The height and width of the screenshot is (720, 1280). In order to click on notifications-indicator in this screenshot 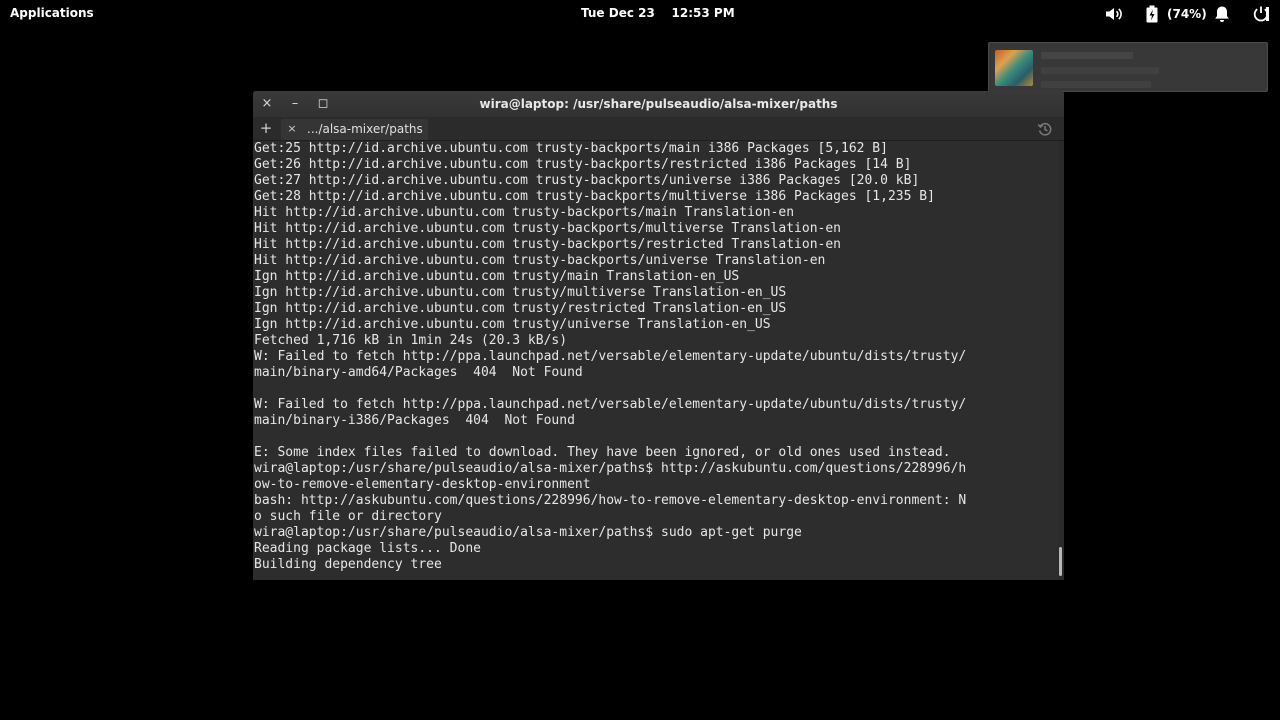, I will do `click(1222, 14)`.